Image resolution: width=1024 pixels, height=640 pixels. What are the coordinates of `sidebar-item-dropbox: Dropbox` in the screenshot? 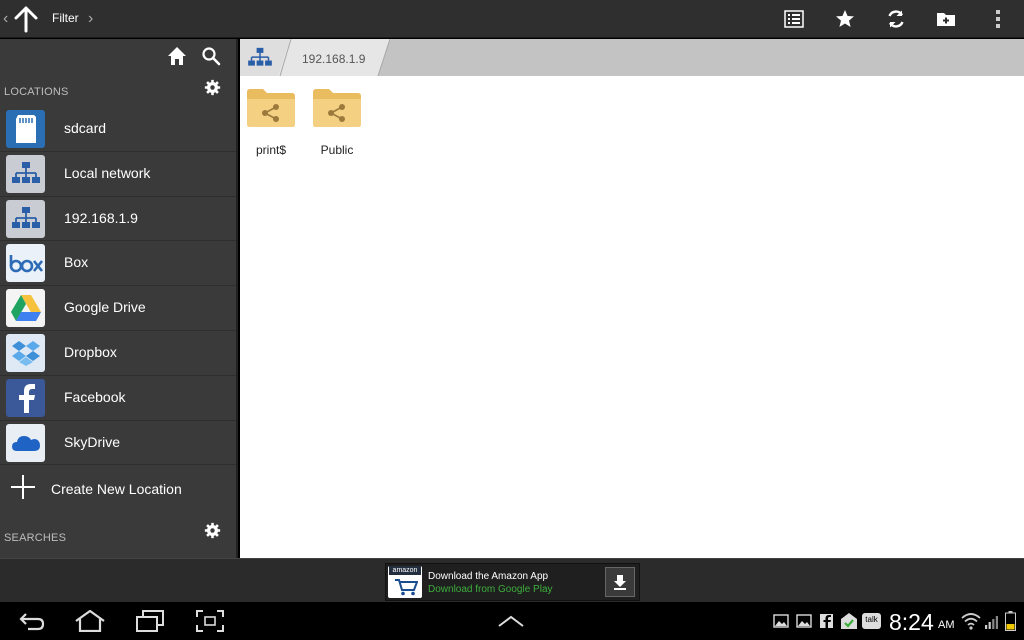 It's located at (118, 353).